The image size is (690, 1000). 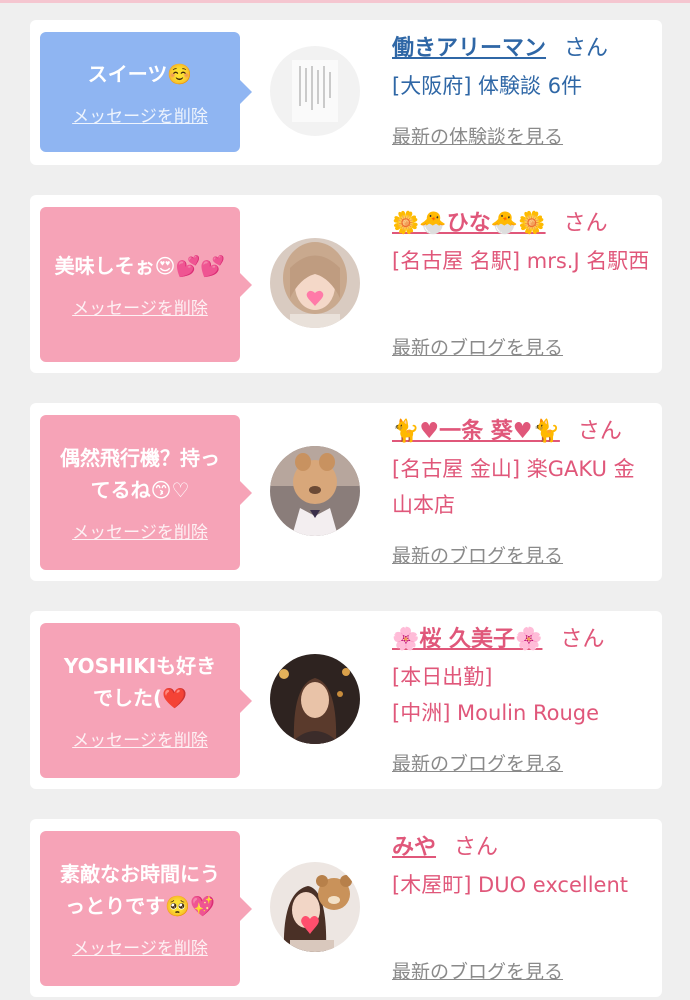 I want to click on top-divider, so click(x=345, y=1).